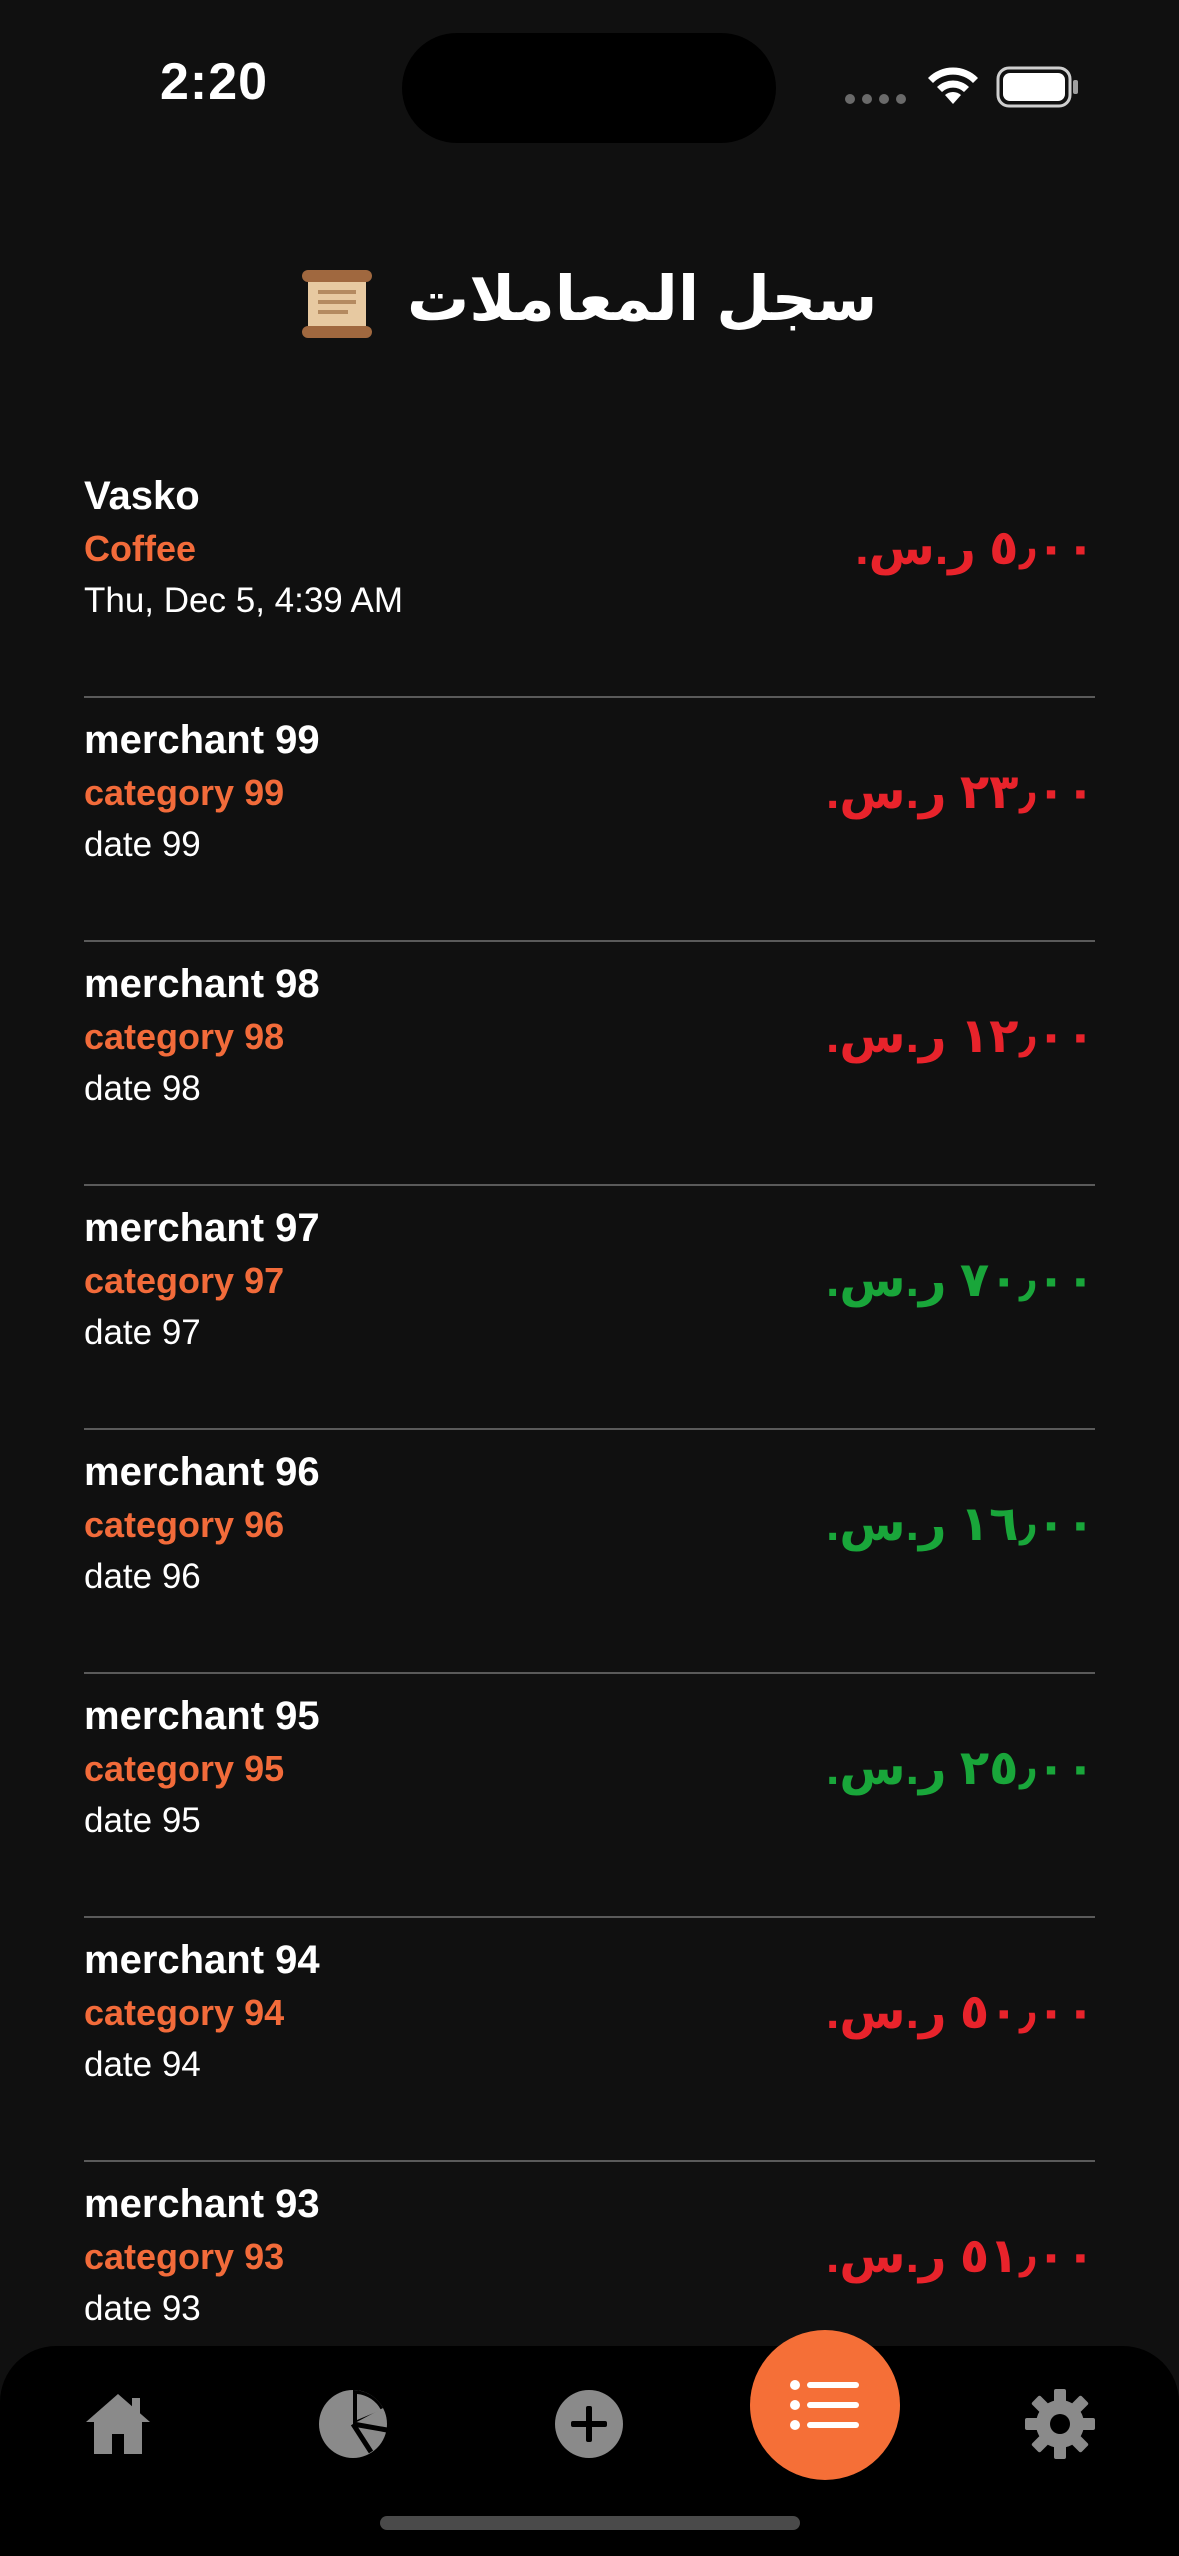  Describe the element at coordinates (875, 99) in the screenshot. I see `cellular-signal-icon` at that location.